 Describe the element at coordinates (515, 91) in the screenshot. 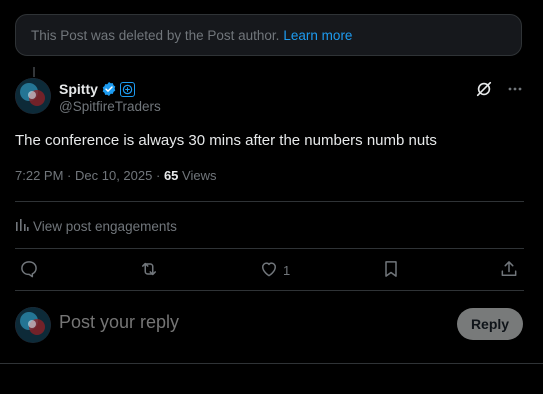

I see `more-options-icon` at that location.